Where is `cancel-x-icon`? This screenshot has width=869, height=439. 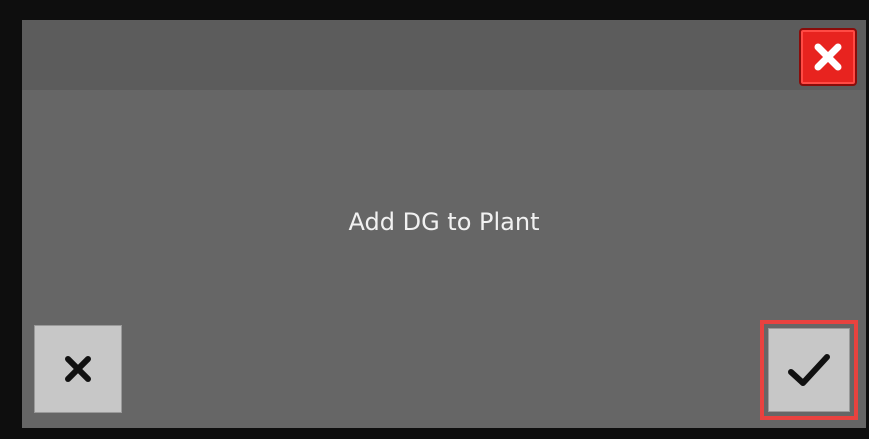 cancel-x-icon is located at coordinates (78, 369).